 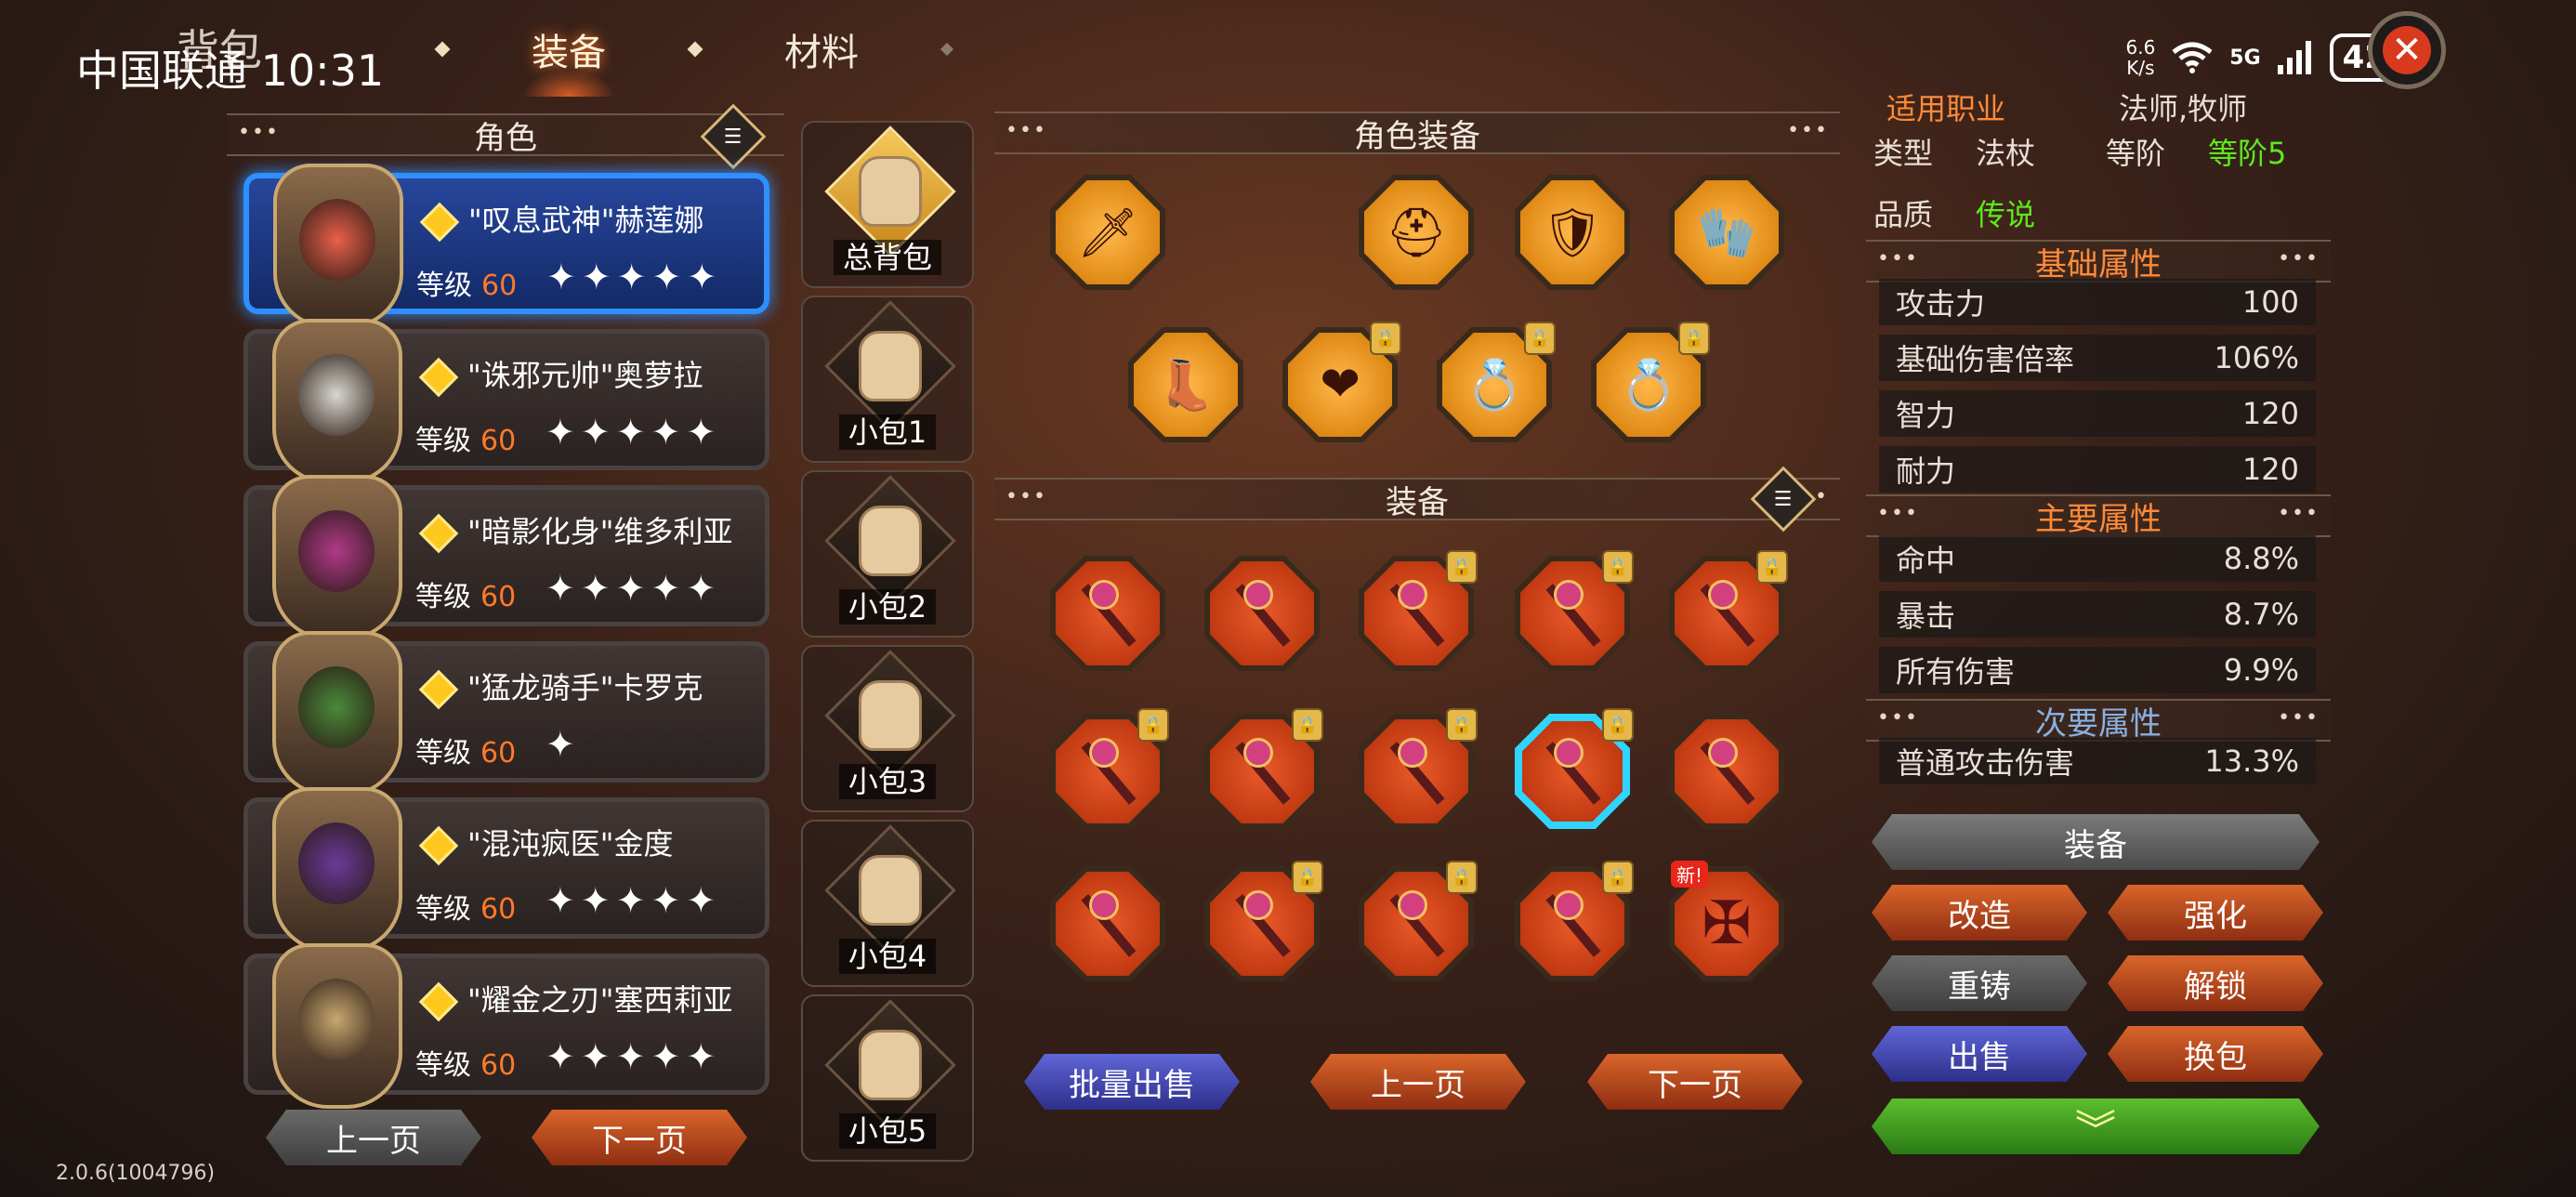 I want to click on reforge-button: 改造, so click(x=1979, y=912).